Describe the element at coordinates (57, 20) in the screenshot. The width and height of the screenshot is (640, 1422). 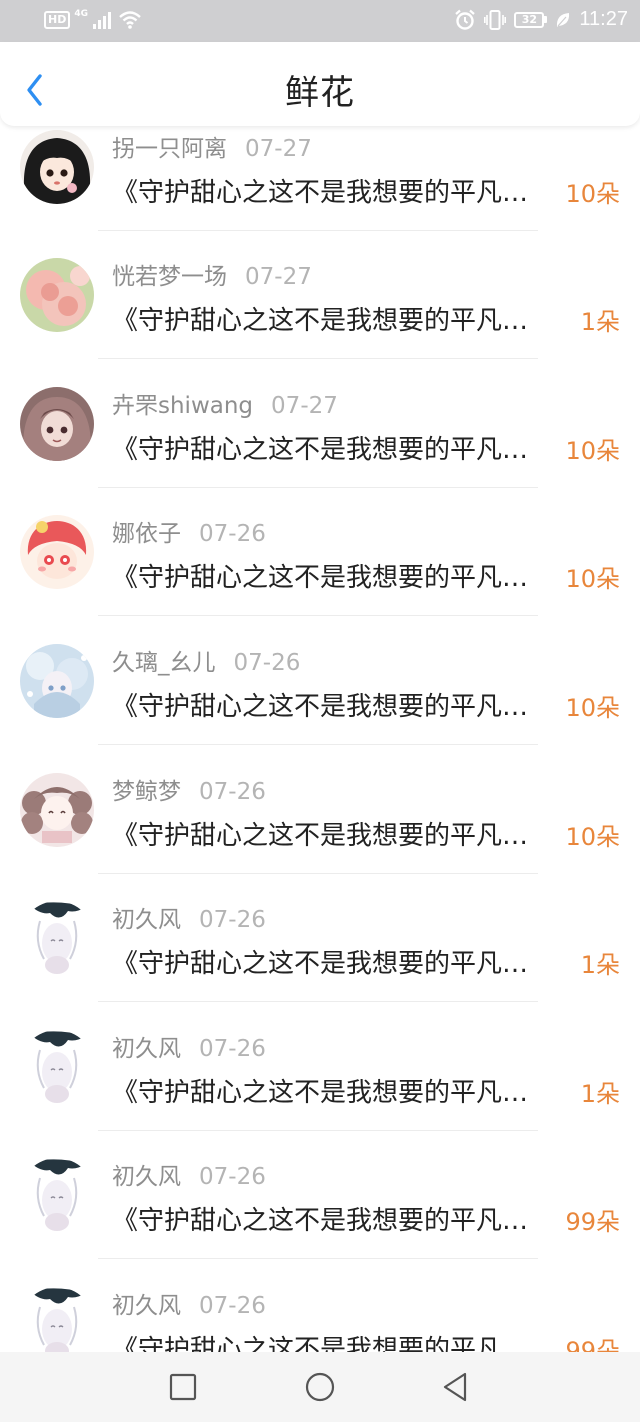
I see `hd-icon: HD` at that location.